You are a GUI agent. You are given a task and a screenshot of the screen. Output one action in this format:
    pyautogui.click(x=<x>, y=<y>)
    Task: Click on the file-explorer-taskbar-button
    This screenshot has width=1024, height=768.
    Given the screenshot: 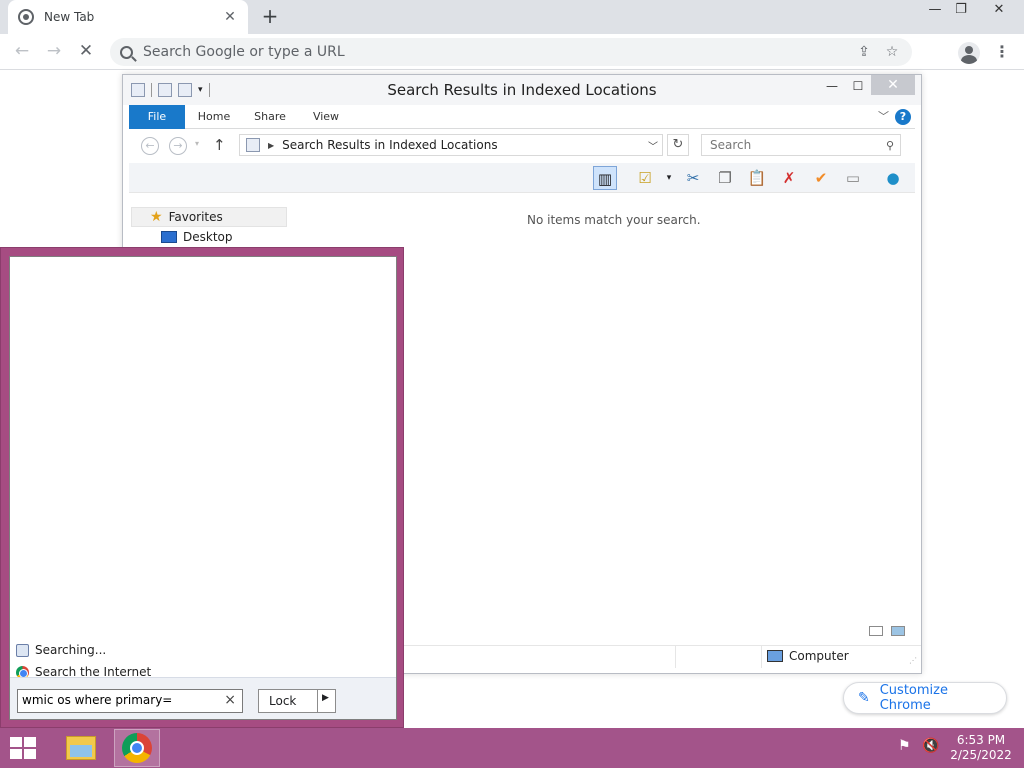 What is the action you would take?
    pyautogui.click(x=81, y=748)
    